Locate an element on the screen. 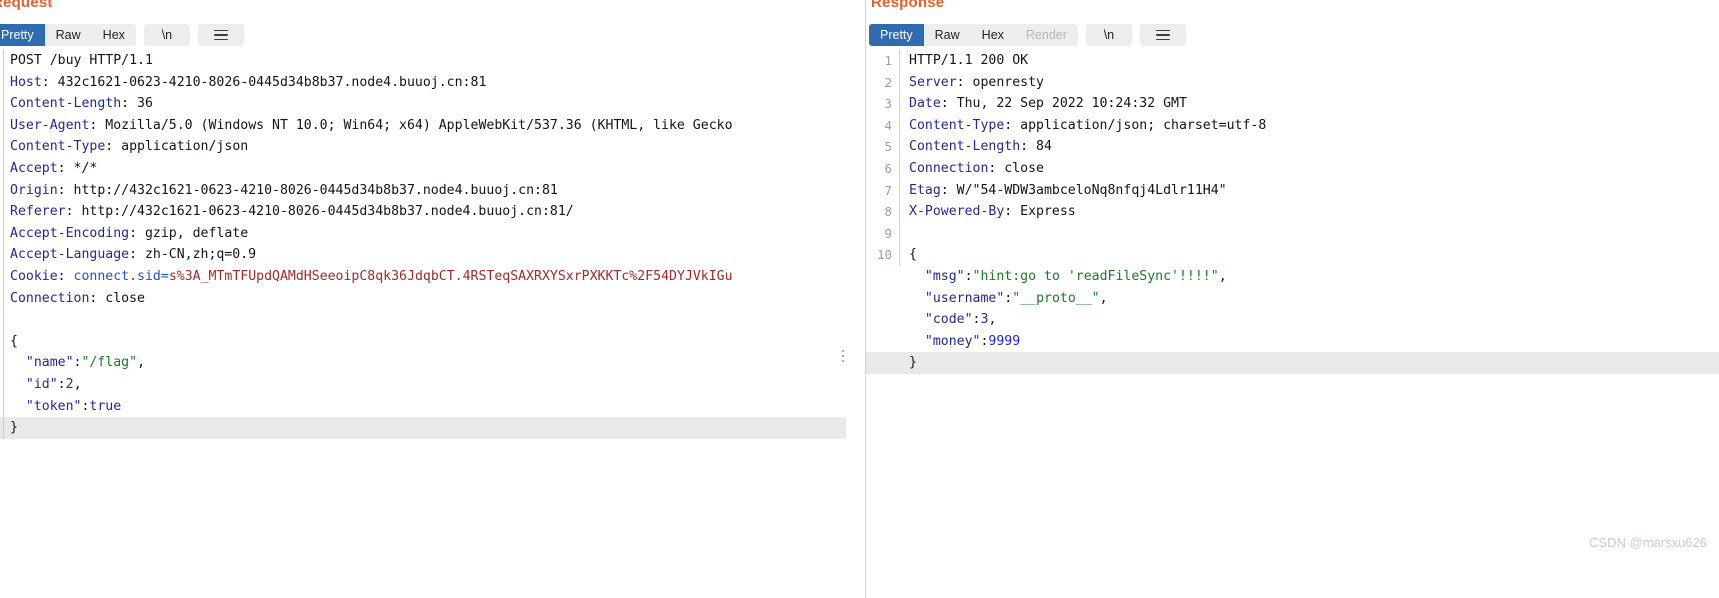  request-line: Accept: */* is located at coordinates (54, 168).